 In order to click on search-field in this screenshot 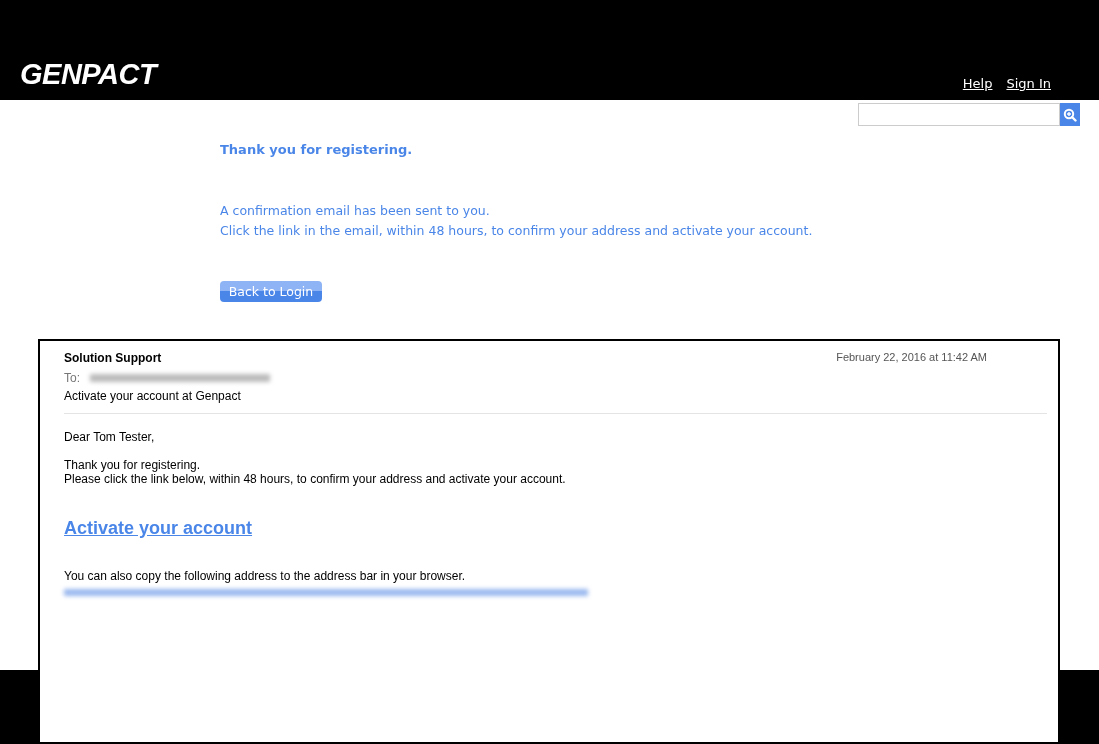, I will do `click(959, 114)`.